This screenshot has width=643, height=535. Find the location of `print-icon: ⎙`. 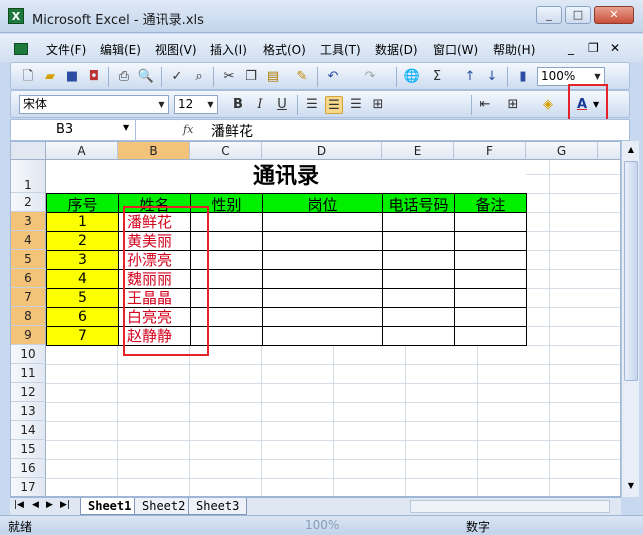

print-icon: ⎙ is located at coordinates (124, 77).